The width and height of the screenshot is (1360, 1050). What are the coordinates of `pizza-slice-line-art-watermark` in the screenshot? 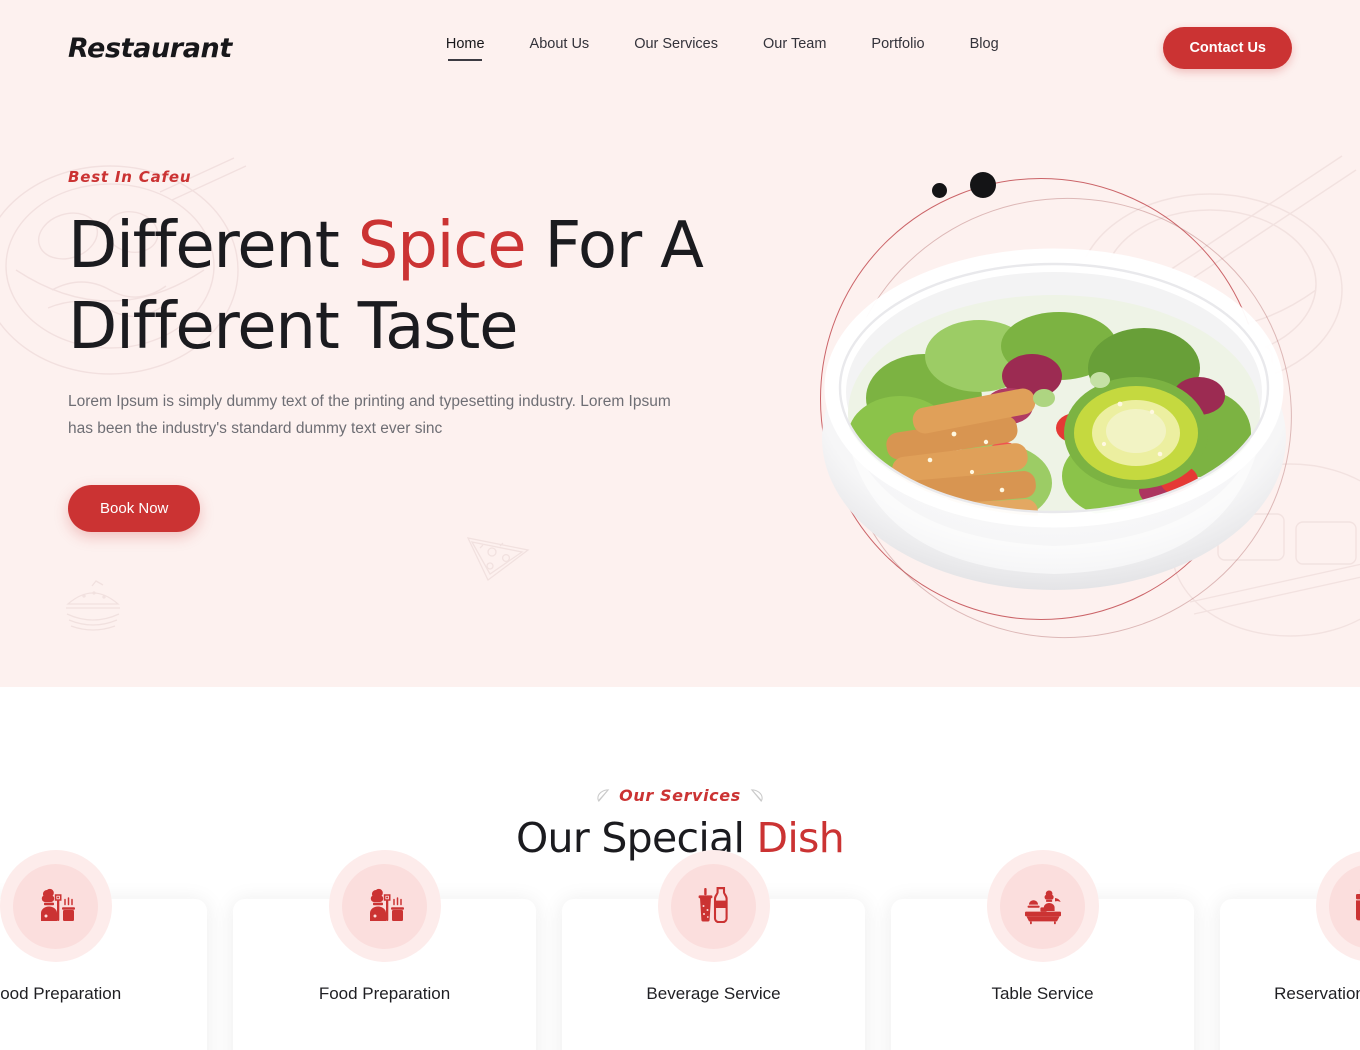 It's located at (498, 559).